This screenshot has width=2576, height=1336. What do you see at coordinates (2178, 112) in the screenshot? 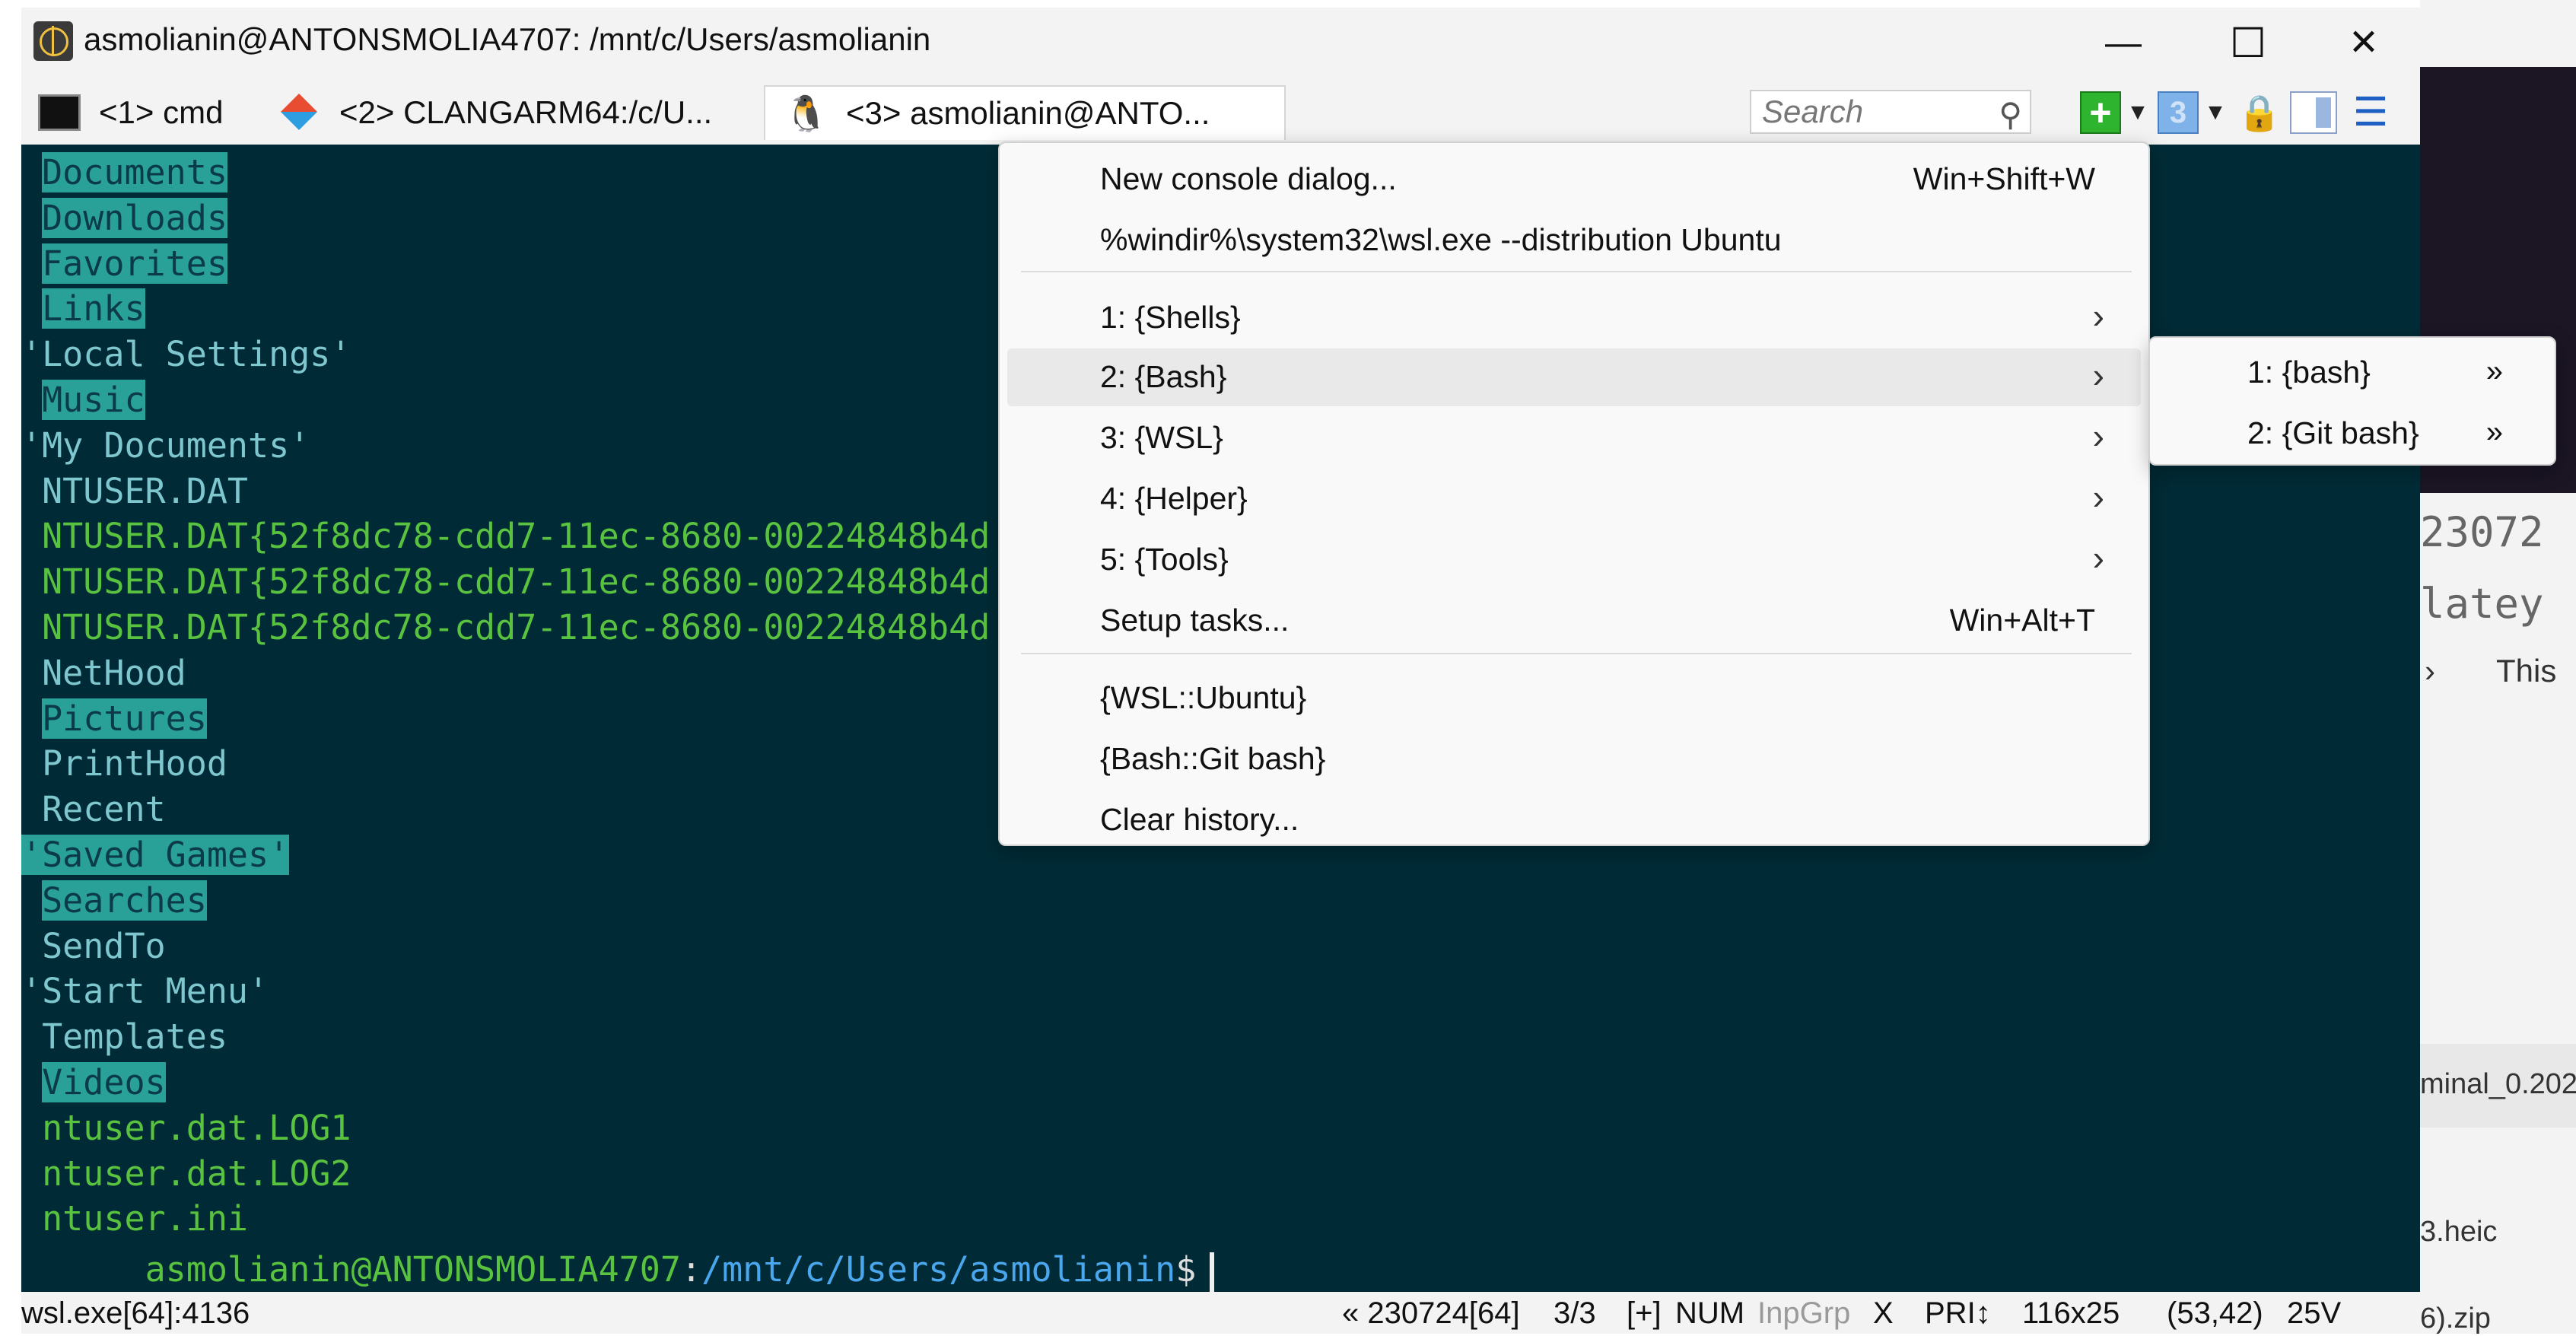
I see `active-tab-number-button: 3` at bounding box center [2178, 112].